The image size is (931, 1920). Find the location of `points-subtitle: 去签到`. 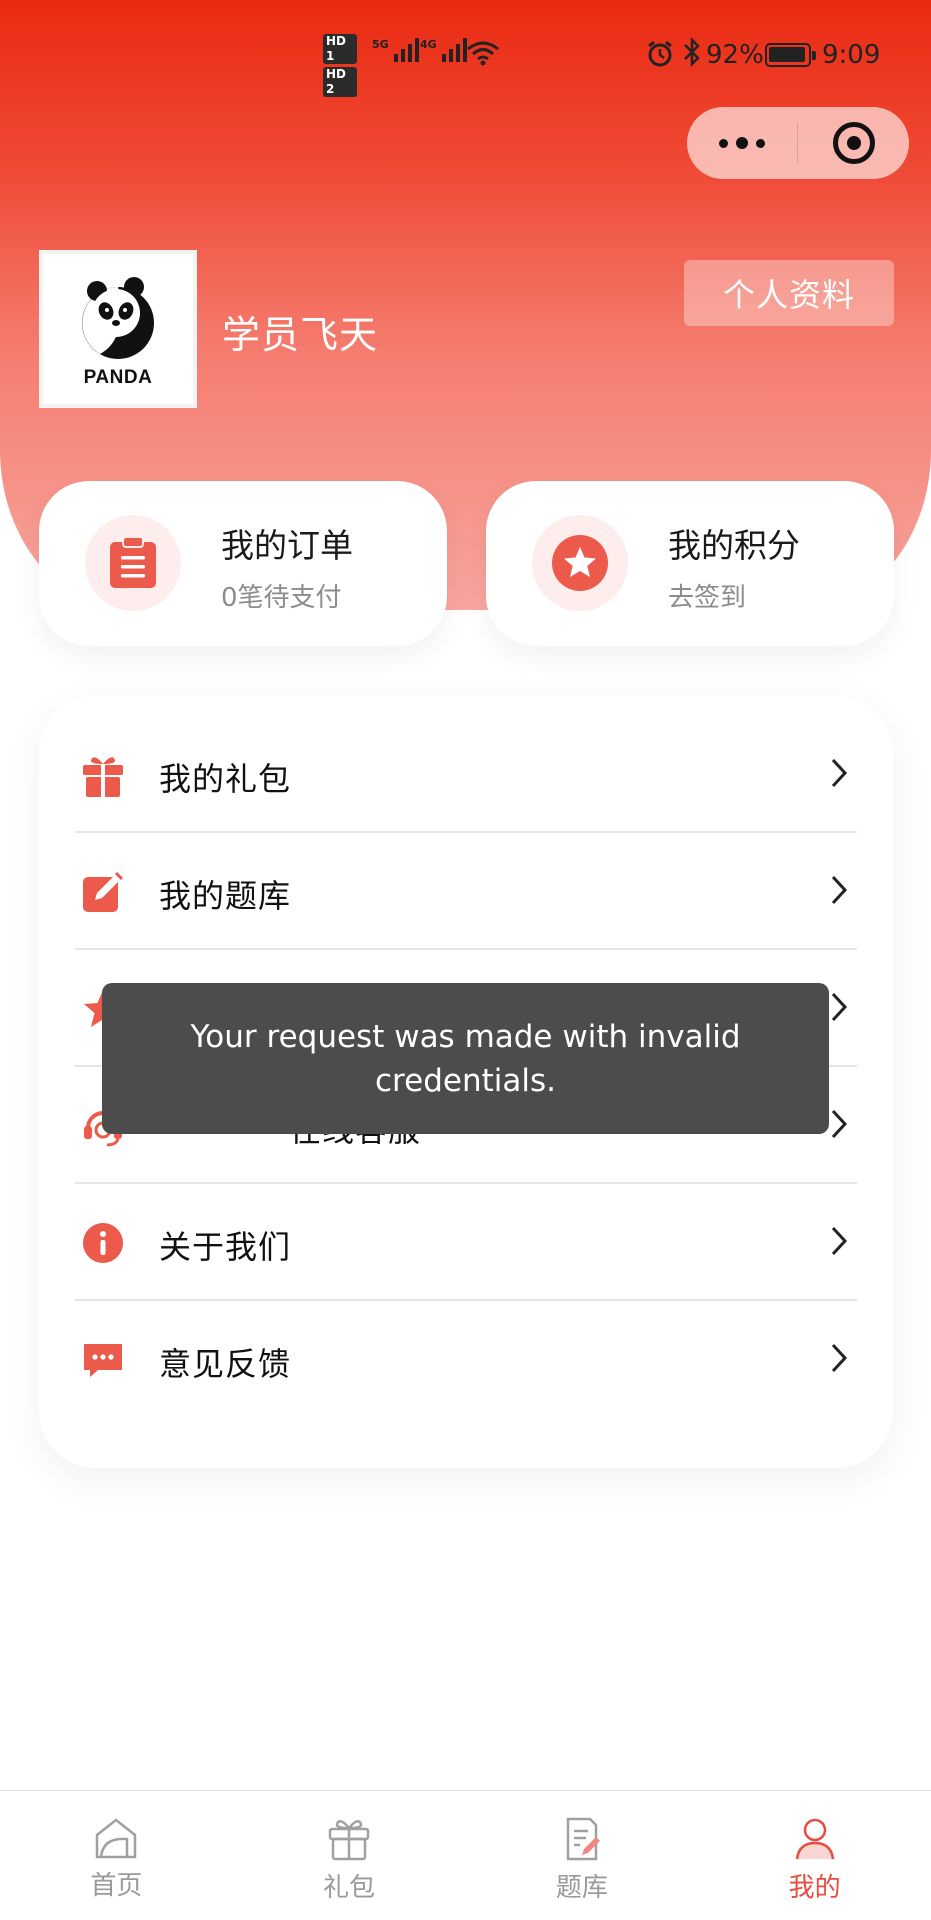

points-subtitle: 去签到 is located at coordinates (707, 598).